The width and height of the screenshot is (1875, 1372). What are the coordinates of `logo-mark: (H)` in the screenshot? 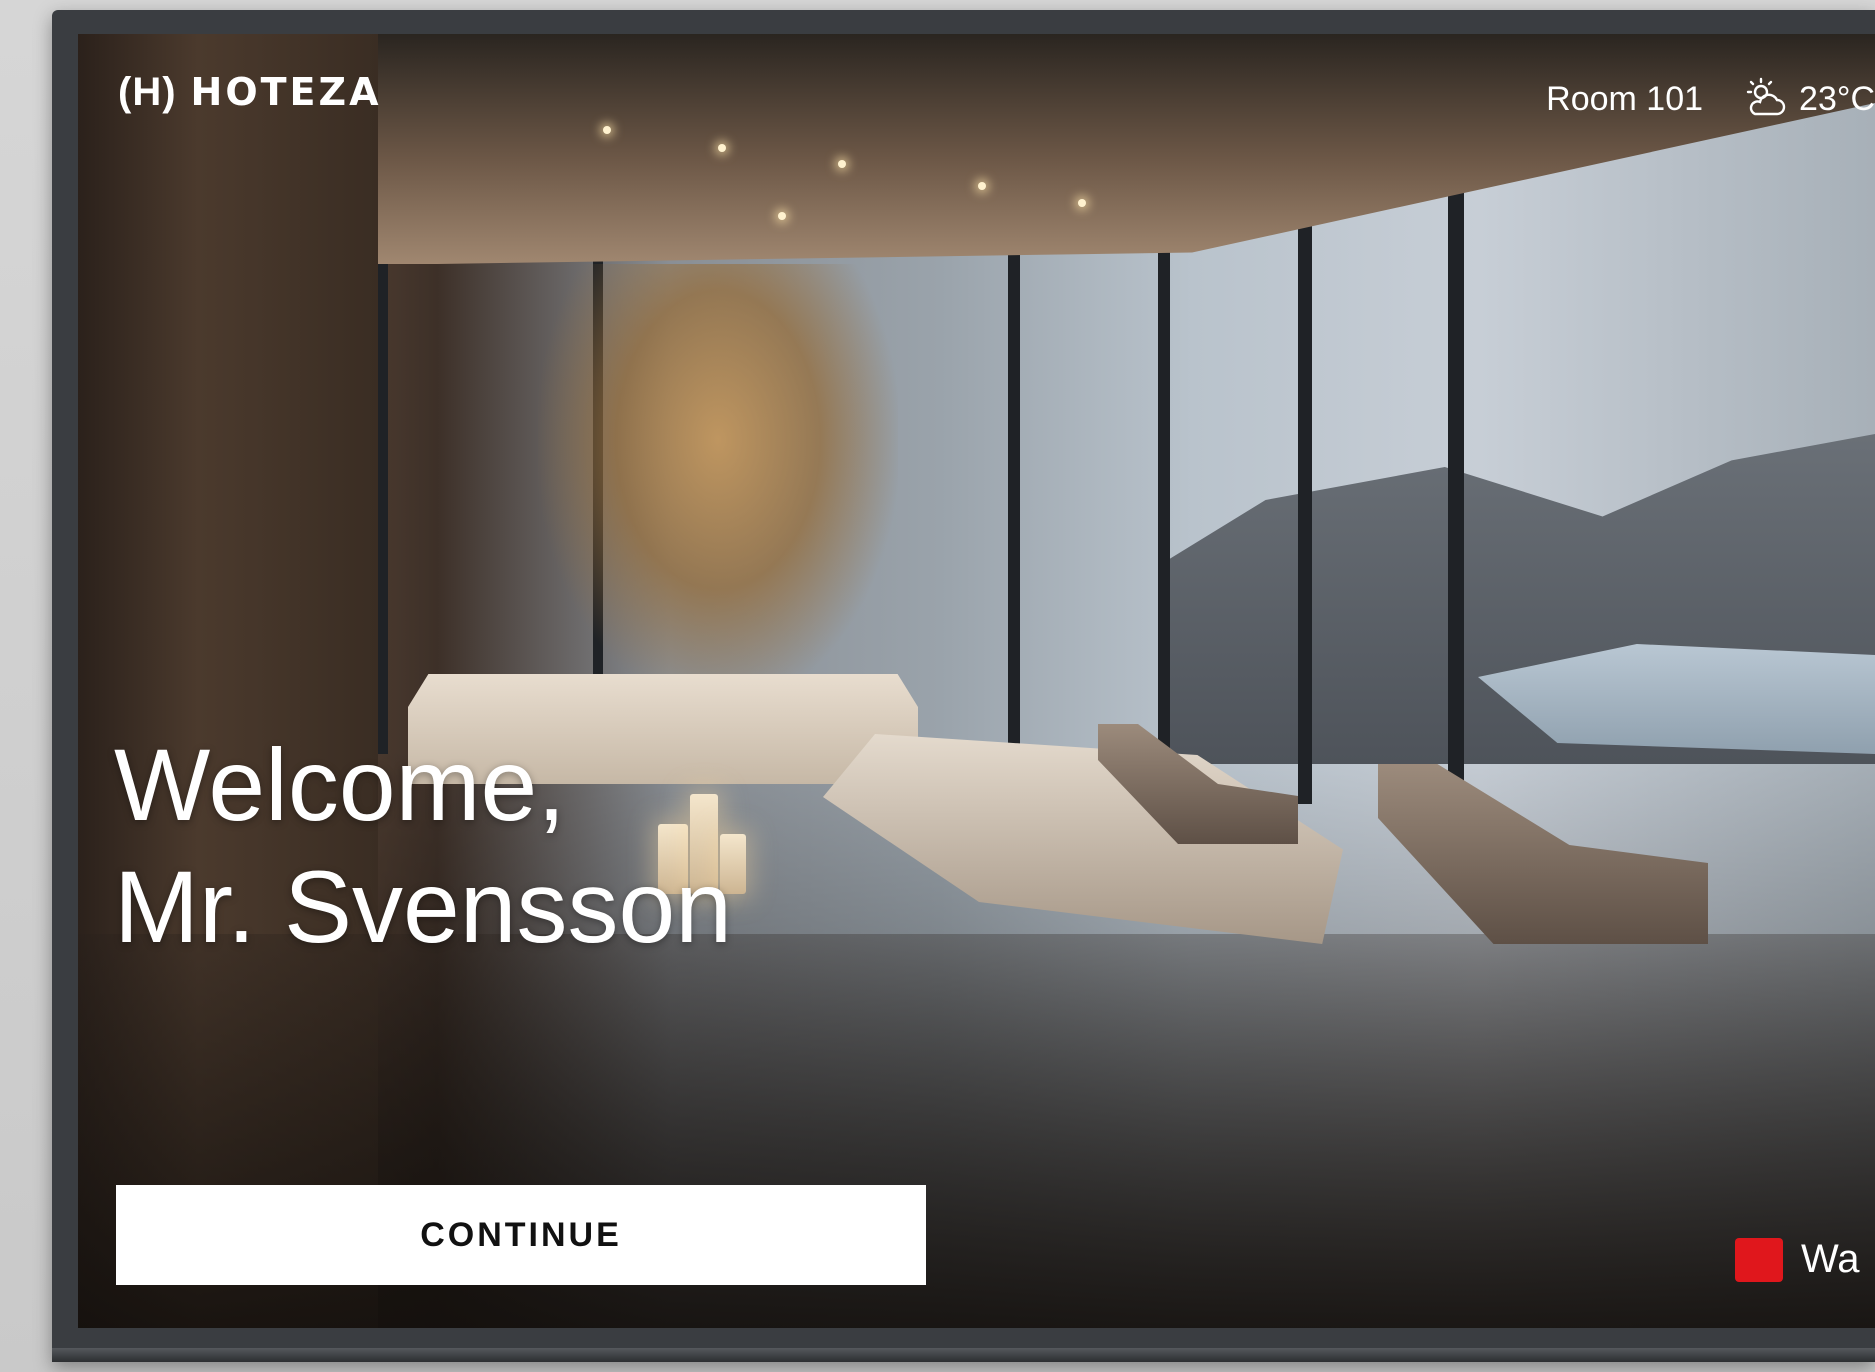 It's located at (147, 92).